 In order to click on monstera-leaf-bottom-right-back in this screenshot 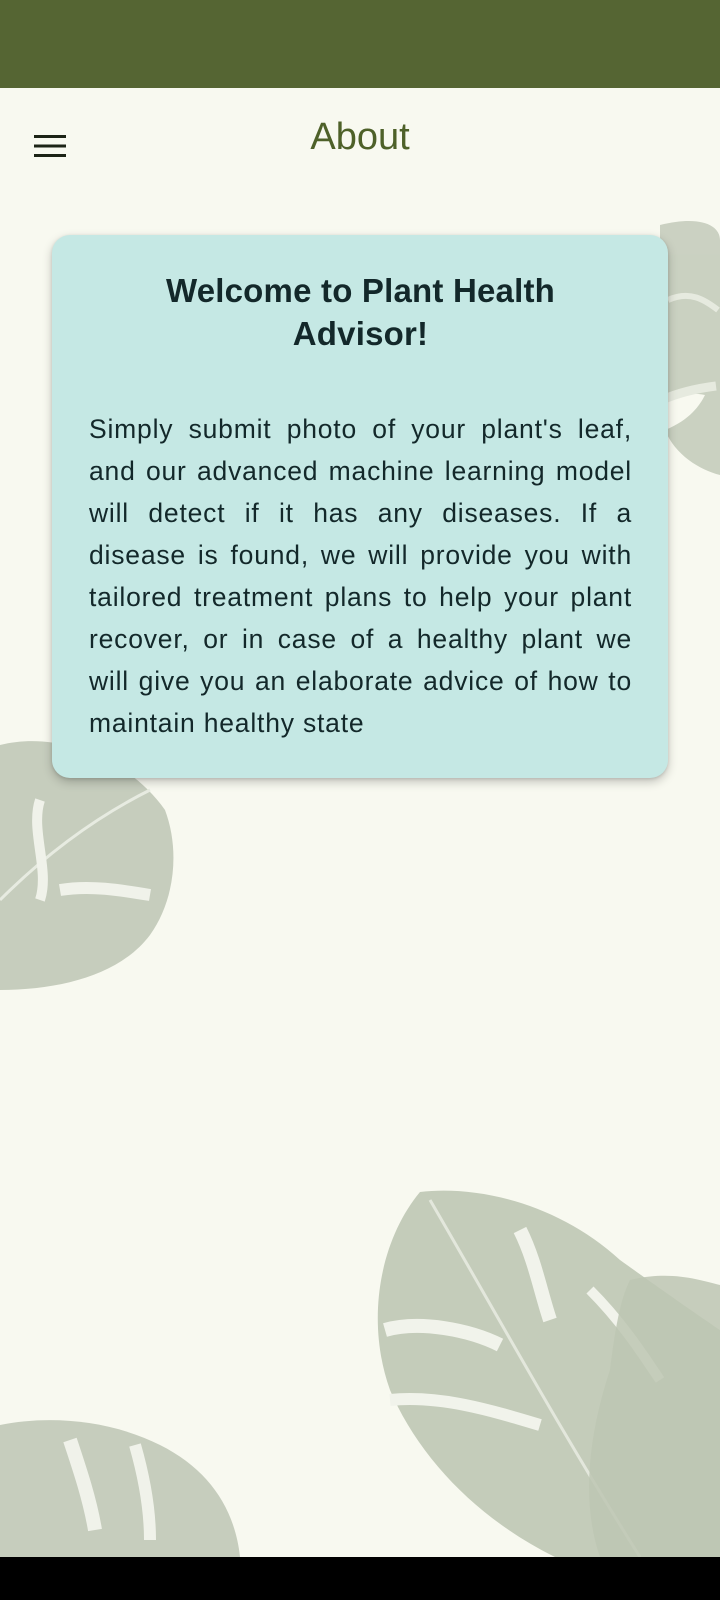, I will do `click(654, 1416)`.